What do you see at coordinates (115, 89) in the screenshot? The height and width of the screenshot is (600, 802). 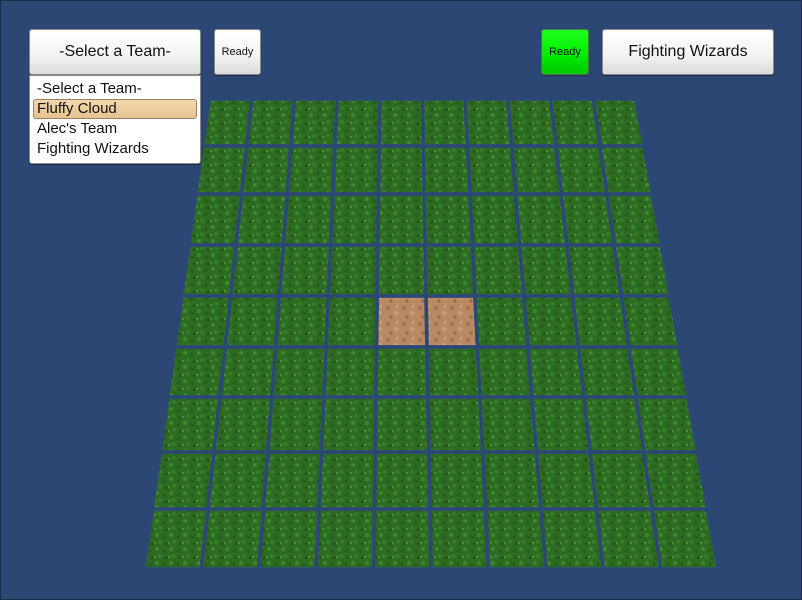 I see `dropdown-option: -Select a Team-` at bounding box center [115, 89].